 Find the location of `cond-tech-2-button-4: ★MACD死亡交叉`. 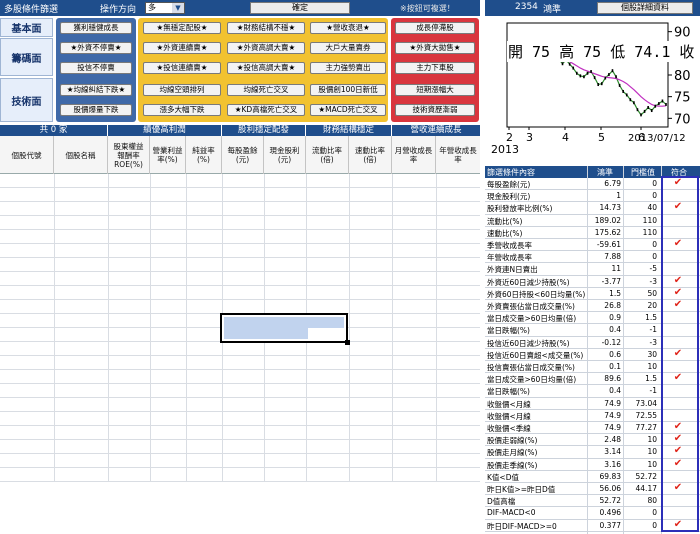

cond-tech-2-button-4: ★MACD死亡交叉 is located at coordinates (348, 110).